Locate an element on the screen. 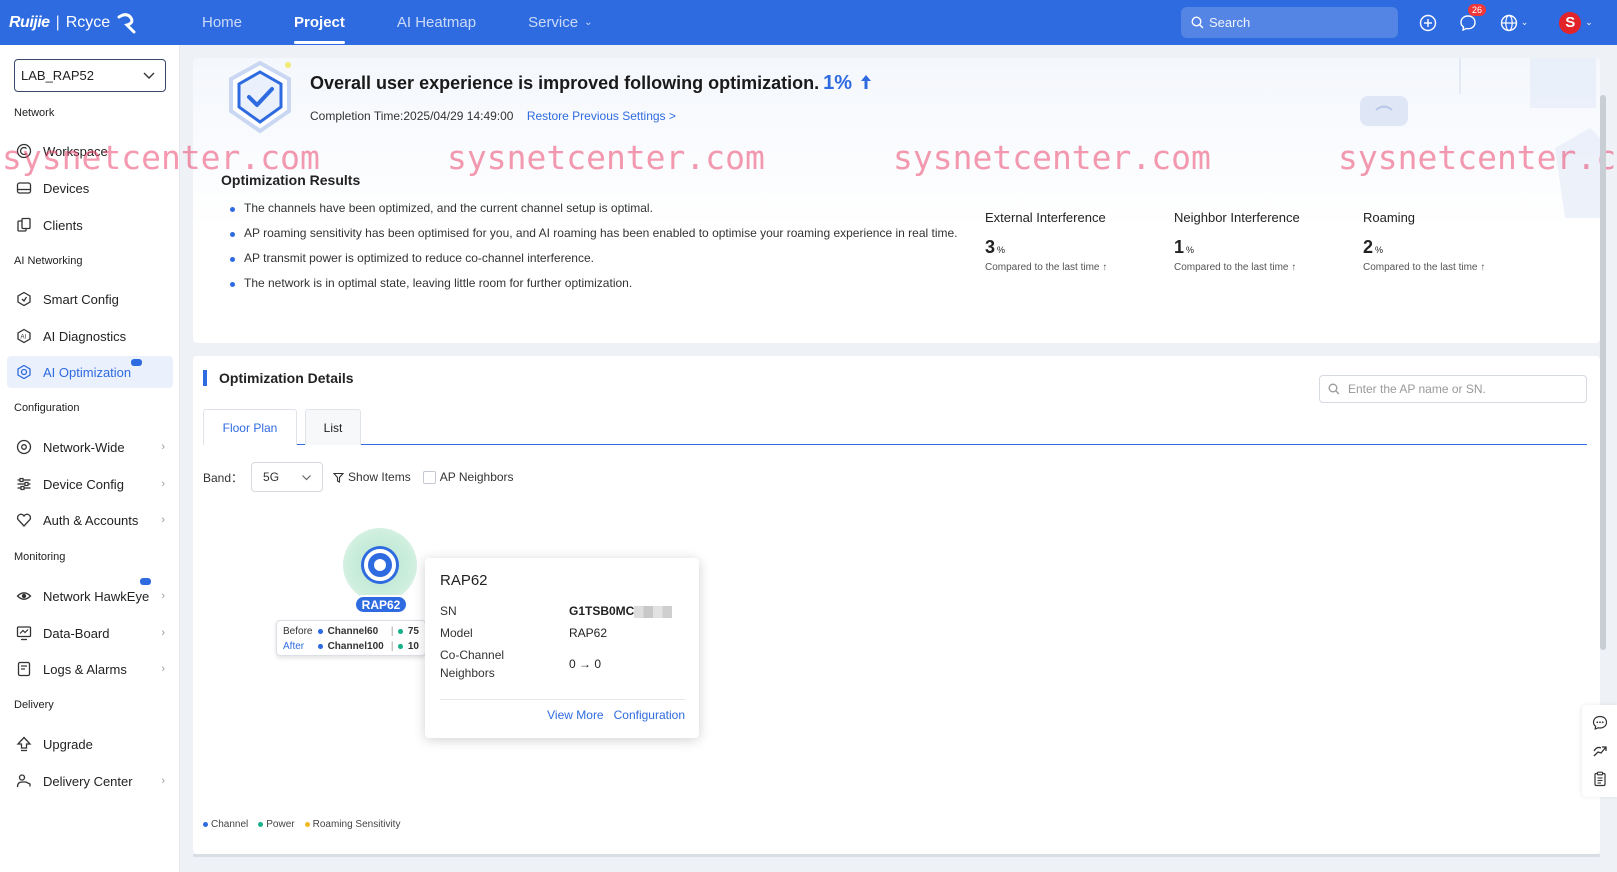  ap-name-badge: RAP62 is located at coordinates (381, 604).